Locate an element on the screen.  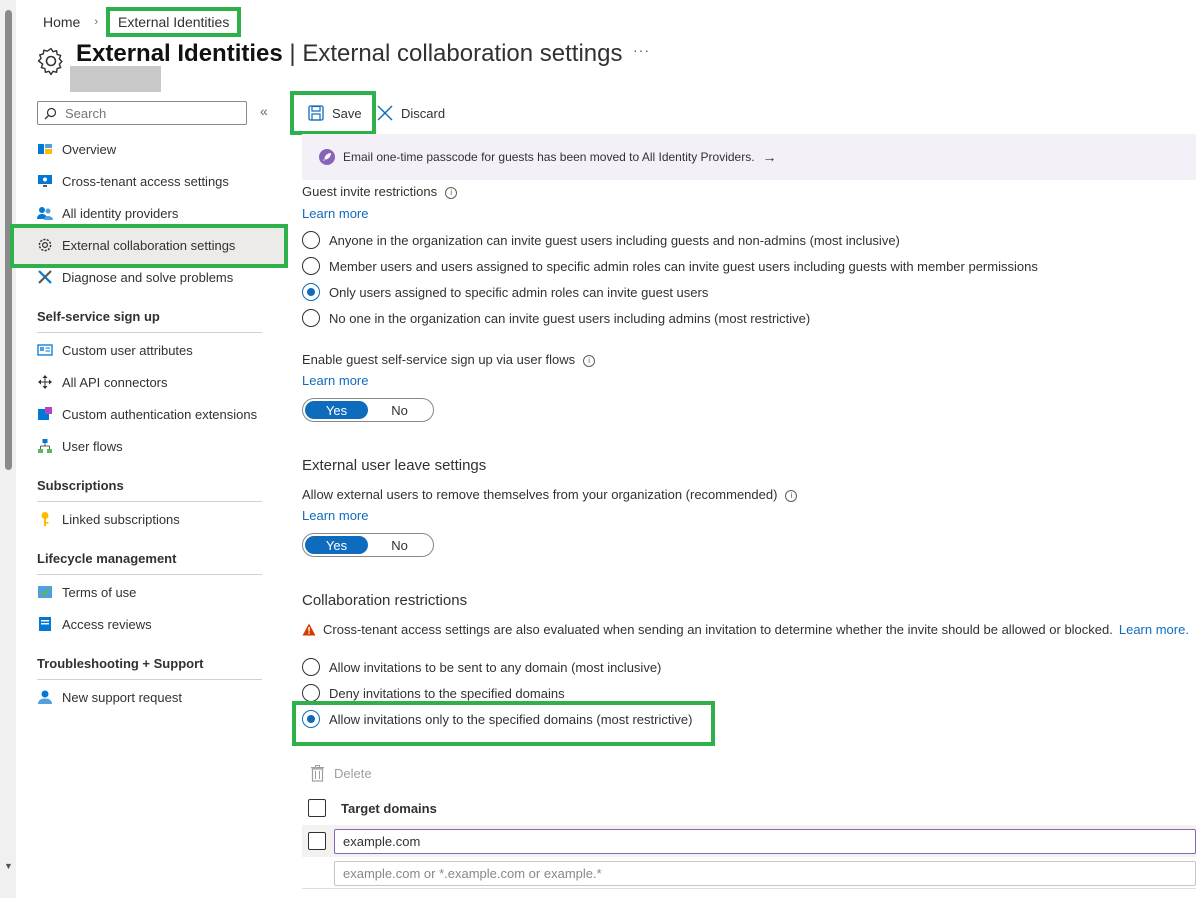
review-icon is located at coordinates (45, 624).